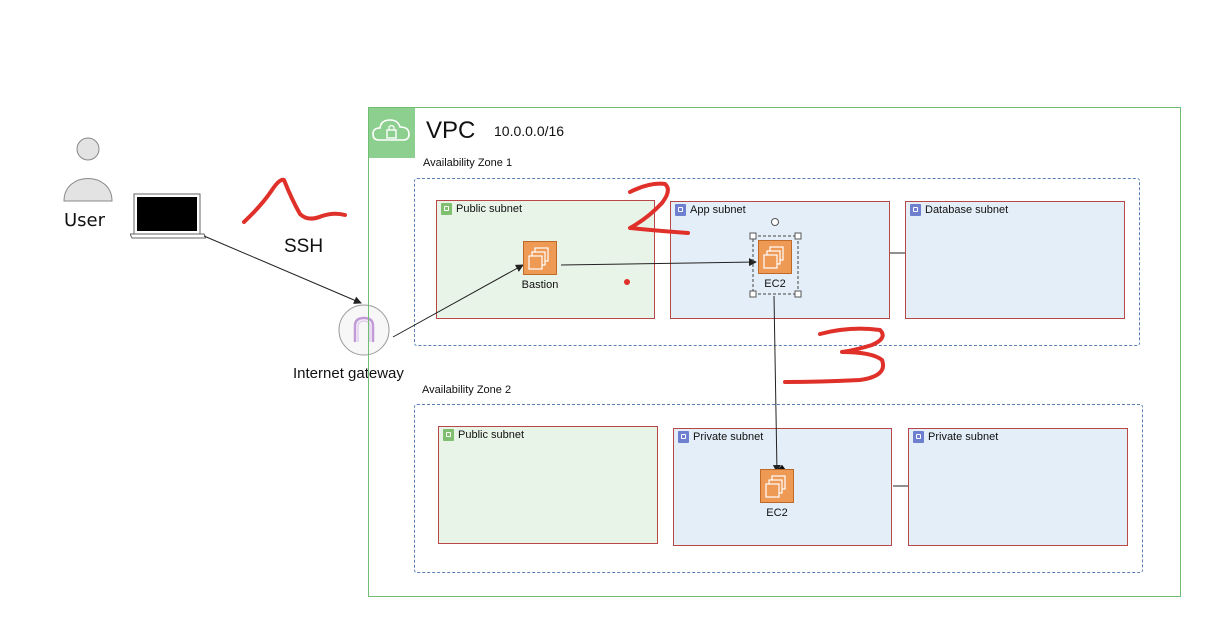  I want to click on az2-label: Availability Zone 2, so click(467, 390).